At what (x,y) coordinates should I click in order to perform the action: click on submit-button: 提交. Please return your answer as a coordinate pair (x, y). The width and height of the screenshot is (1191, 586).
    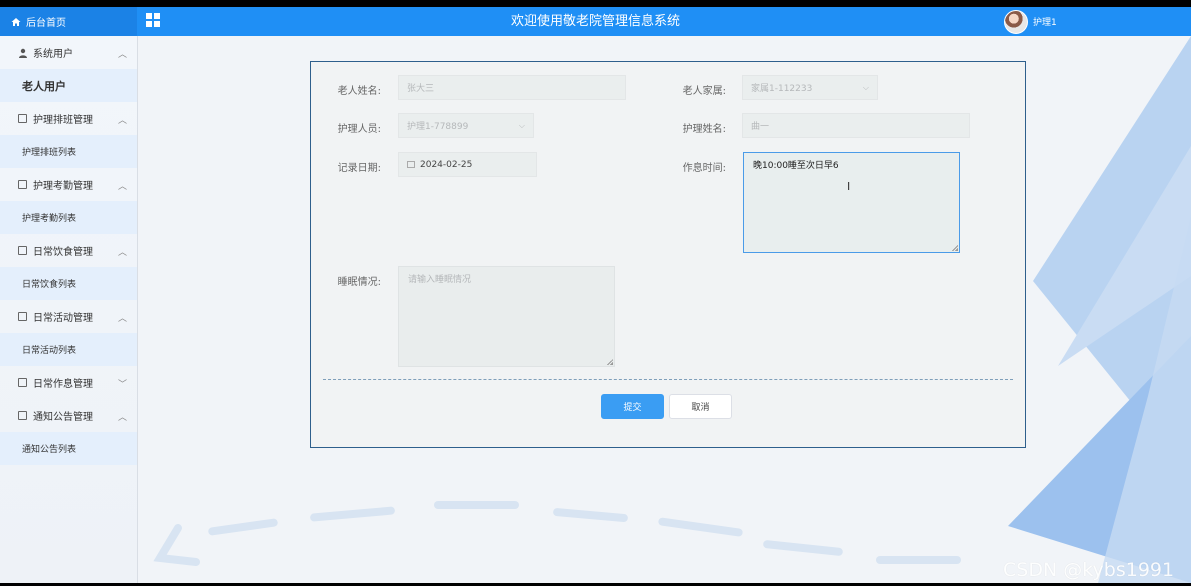
    Looking at the image, I should click on (632, 406).